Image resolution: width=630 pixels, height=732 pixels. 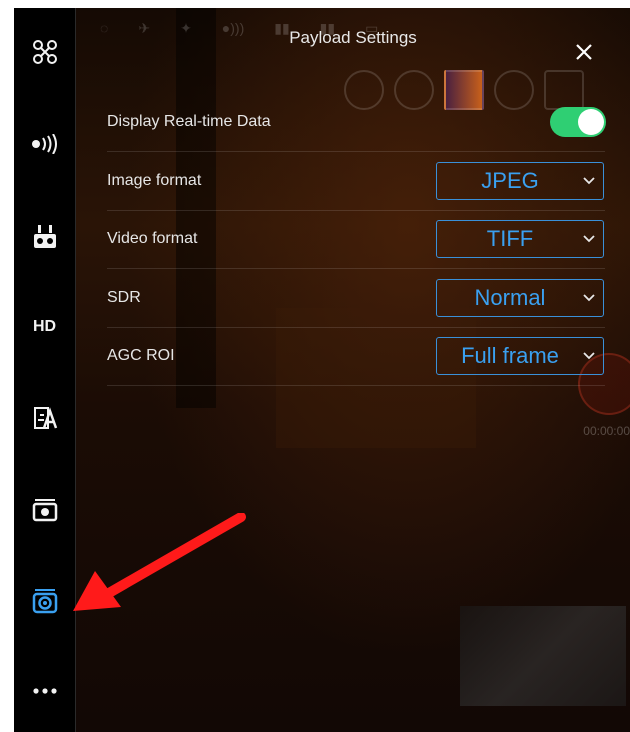 What do you see at coordinates (356, 298) in the screenshot?
I see `setting-row-sdr: SDR Normal` at bounding box center [356, 298].